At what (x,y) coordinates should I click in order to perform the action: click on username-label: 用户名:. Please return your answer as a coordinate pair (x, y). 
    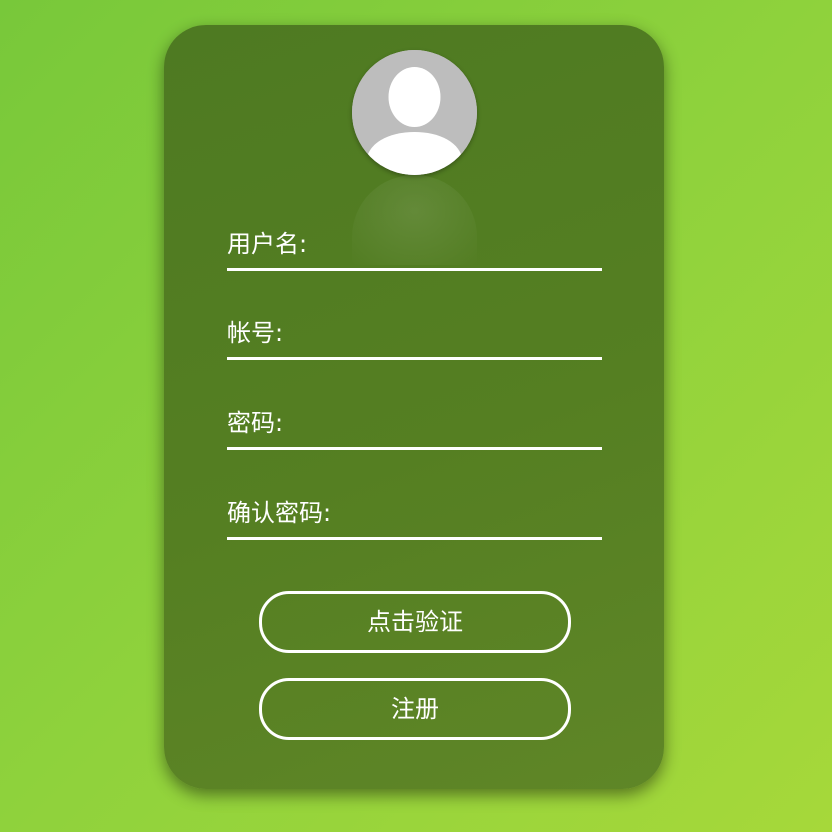
    Looking at the image, I should click on (267, 244).